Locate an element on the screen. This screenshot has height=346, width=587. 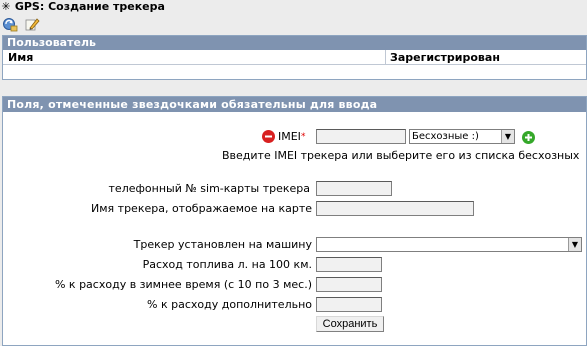
sim-label: телефонный № sim-карты трекера is located at coordinates (209, 188).